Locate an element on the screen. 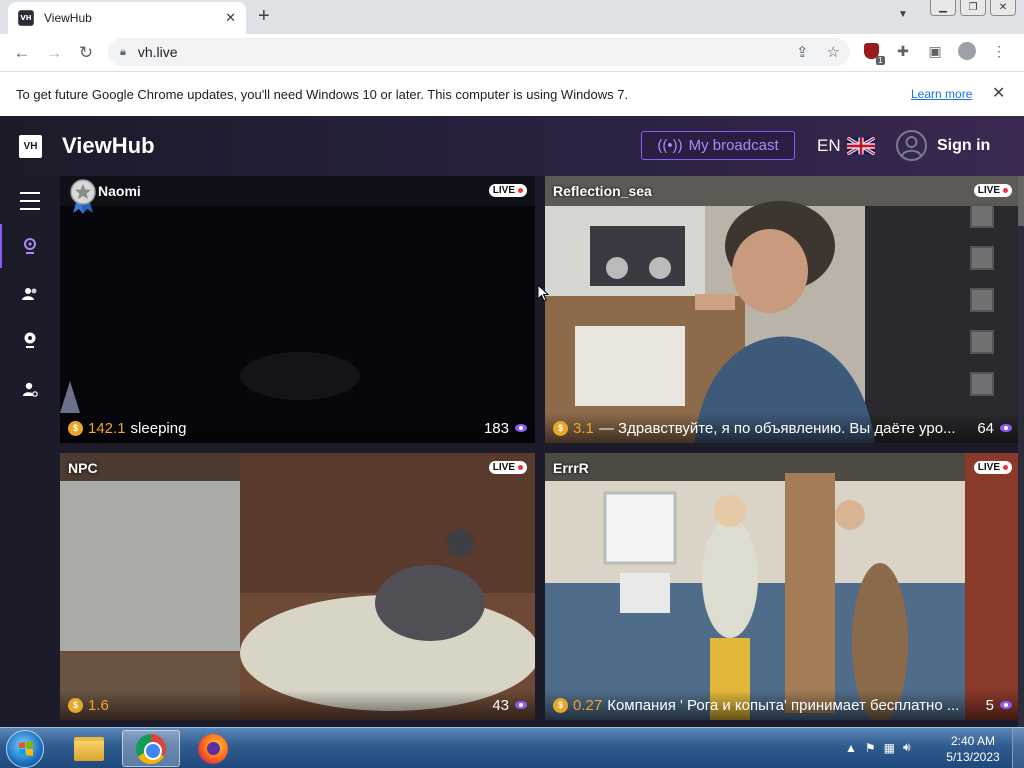  coin-amount: 3.1 is located at coordinates (583, 428).